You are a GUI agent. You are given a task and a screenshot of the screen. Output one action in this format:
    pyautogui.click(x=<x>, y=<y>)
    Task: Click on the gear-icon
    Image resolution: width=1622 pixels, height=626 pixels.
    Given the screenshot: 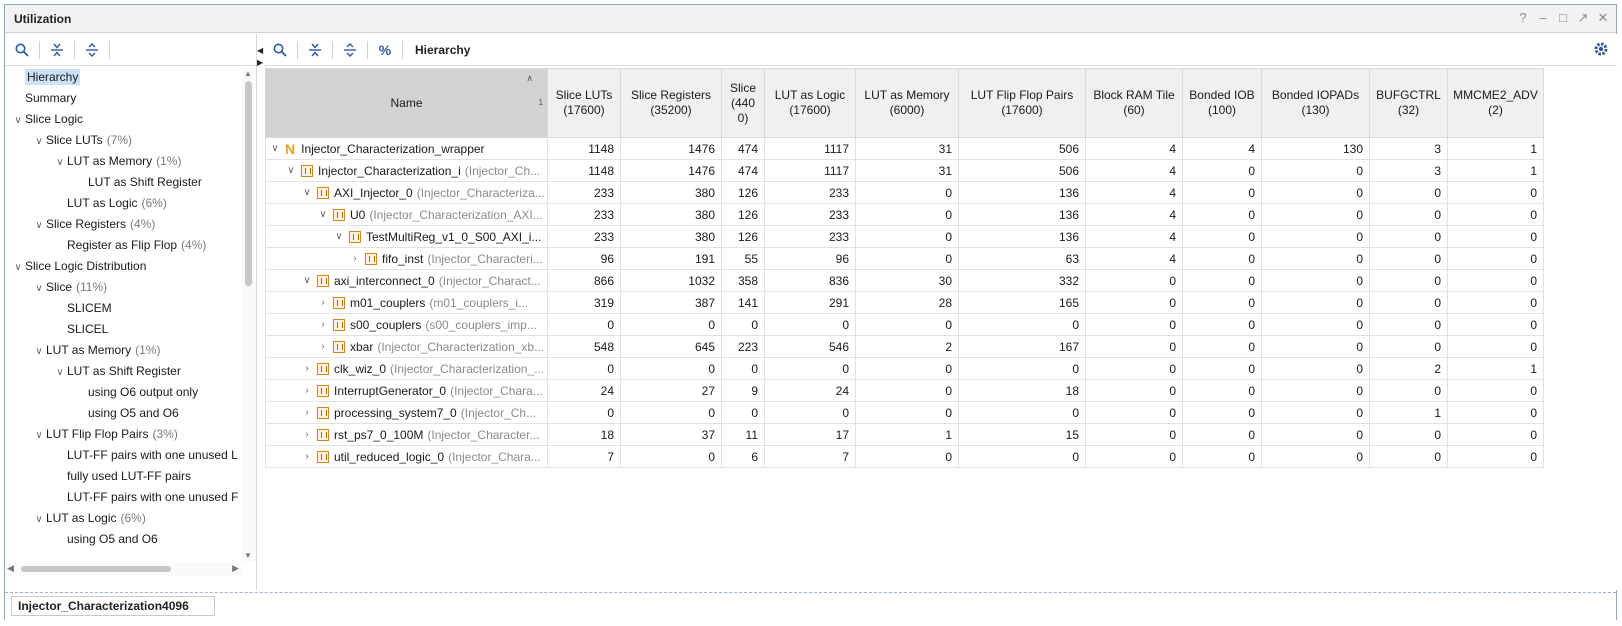 What is the action you would take?
    pyautogui.click(x=1601, y=50)
    